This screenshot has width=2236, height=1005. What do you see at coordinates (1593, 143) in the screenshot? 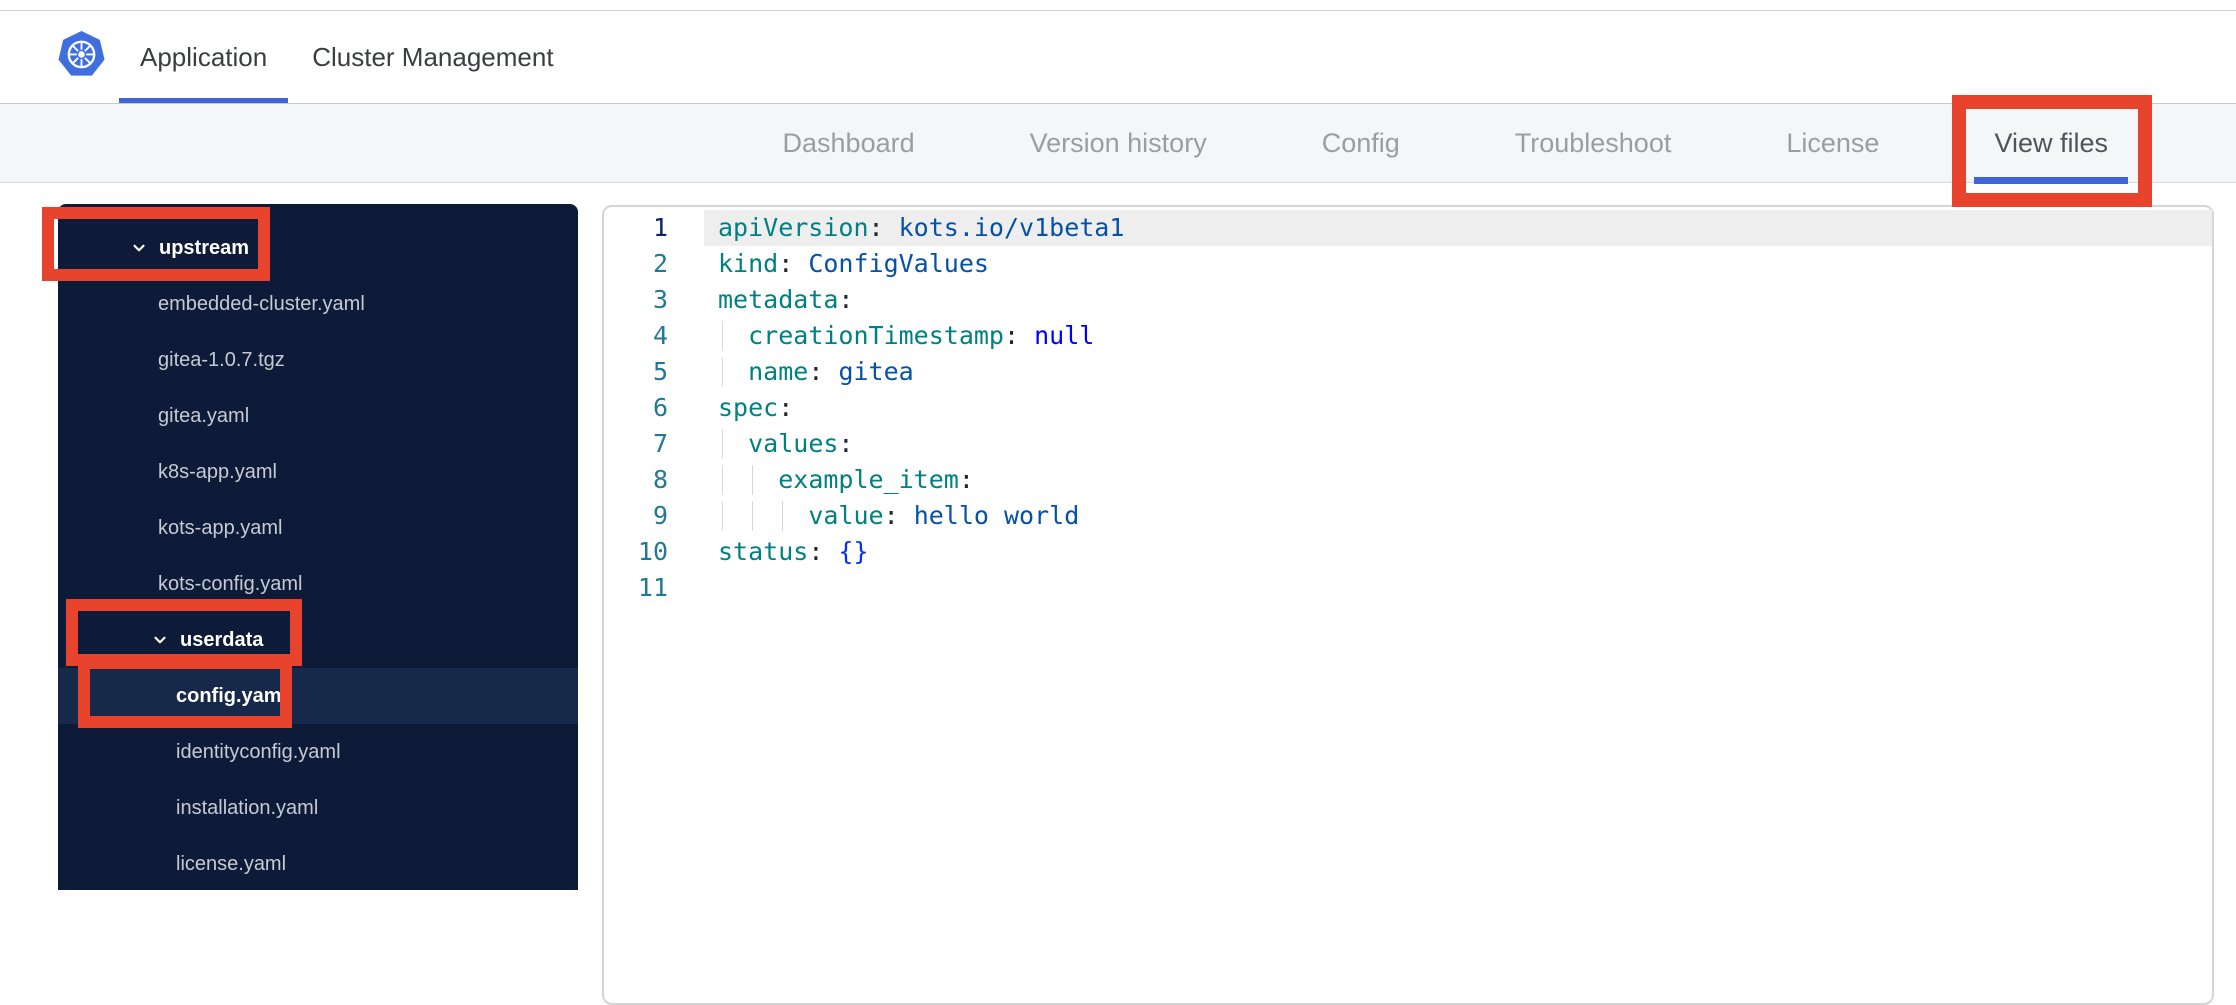
I see `nav-item-troubleshoot: Troubleshoot` at bounding box center [1593, 143].